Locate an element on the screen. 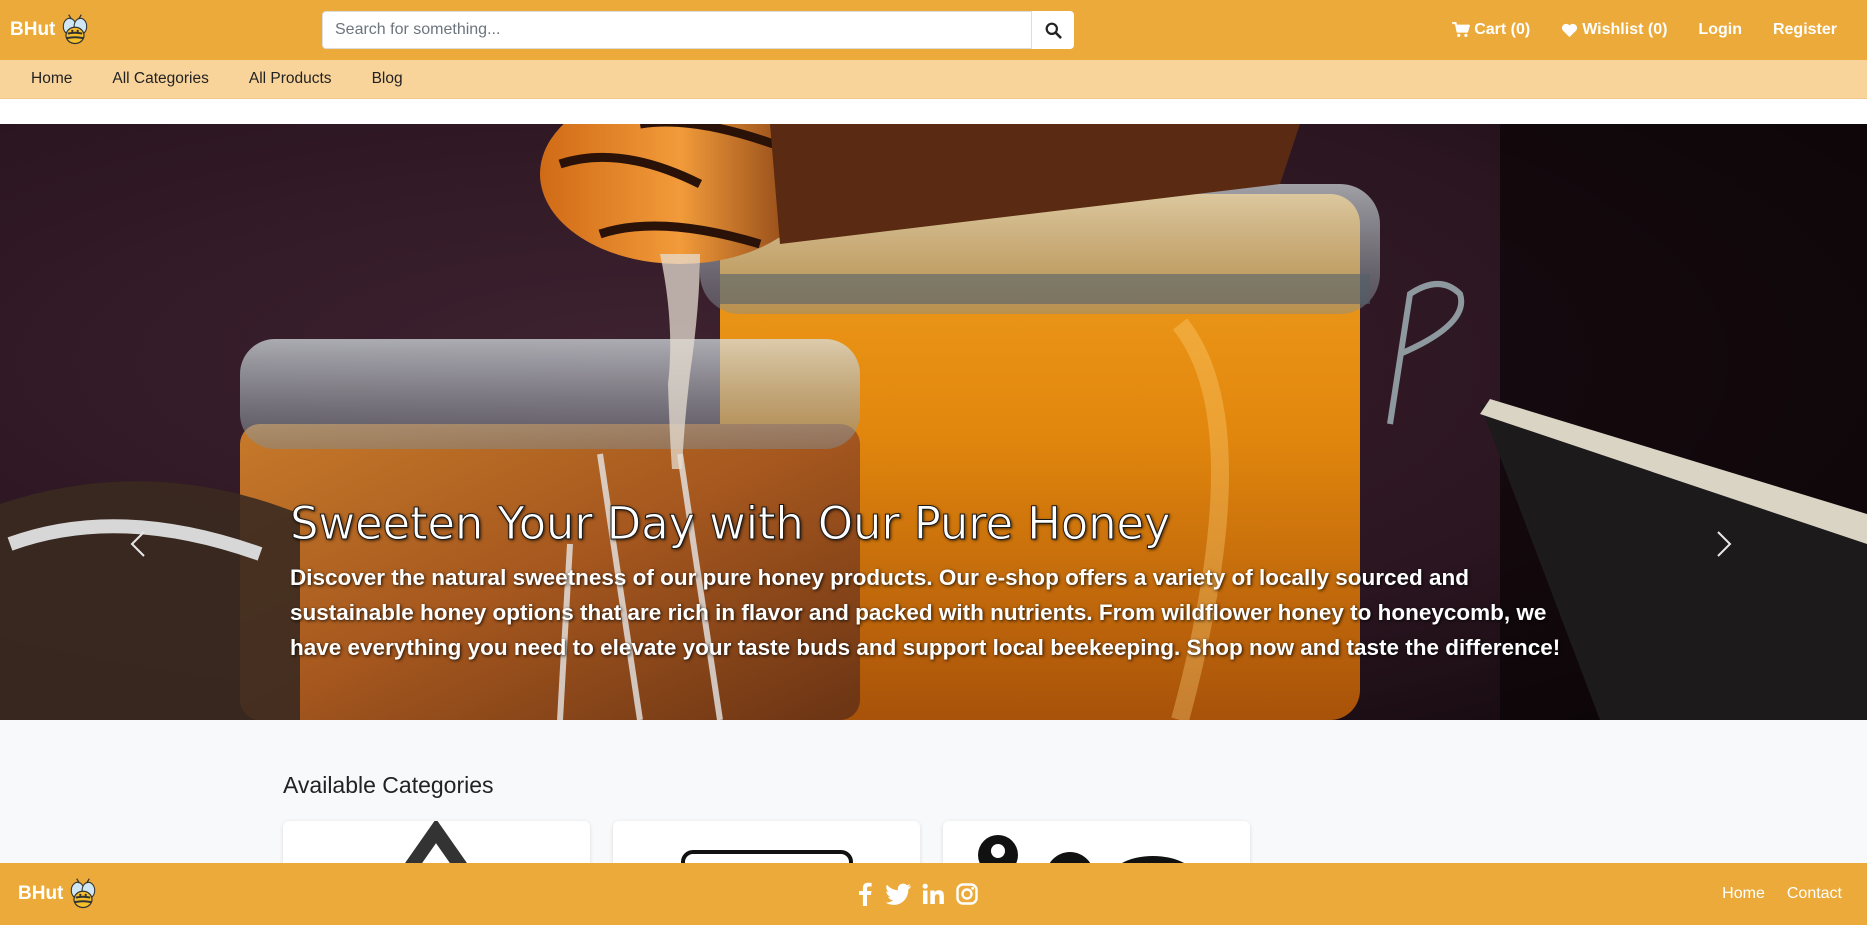 The width and height of the screenshot is (1867, 925). login-link: Login is located at coordinates (1720, 30).